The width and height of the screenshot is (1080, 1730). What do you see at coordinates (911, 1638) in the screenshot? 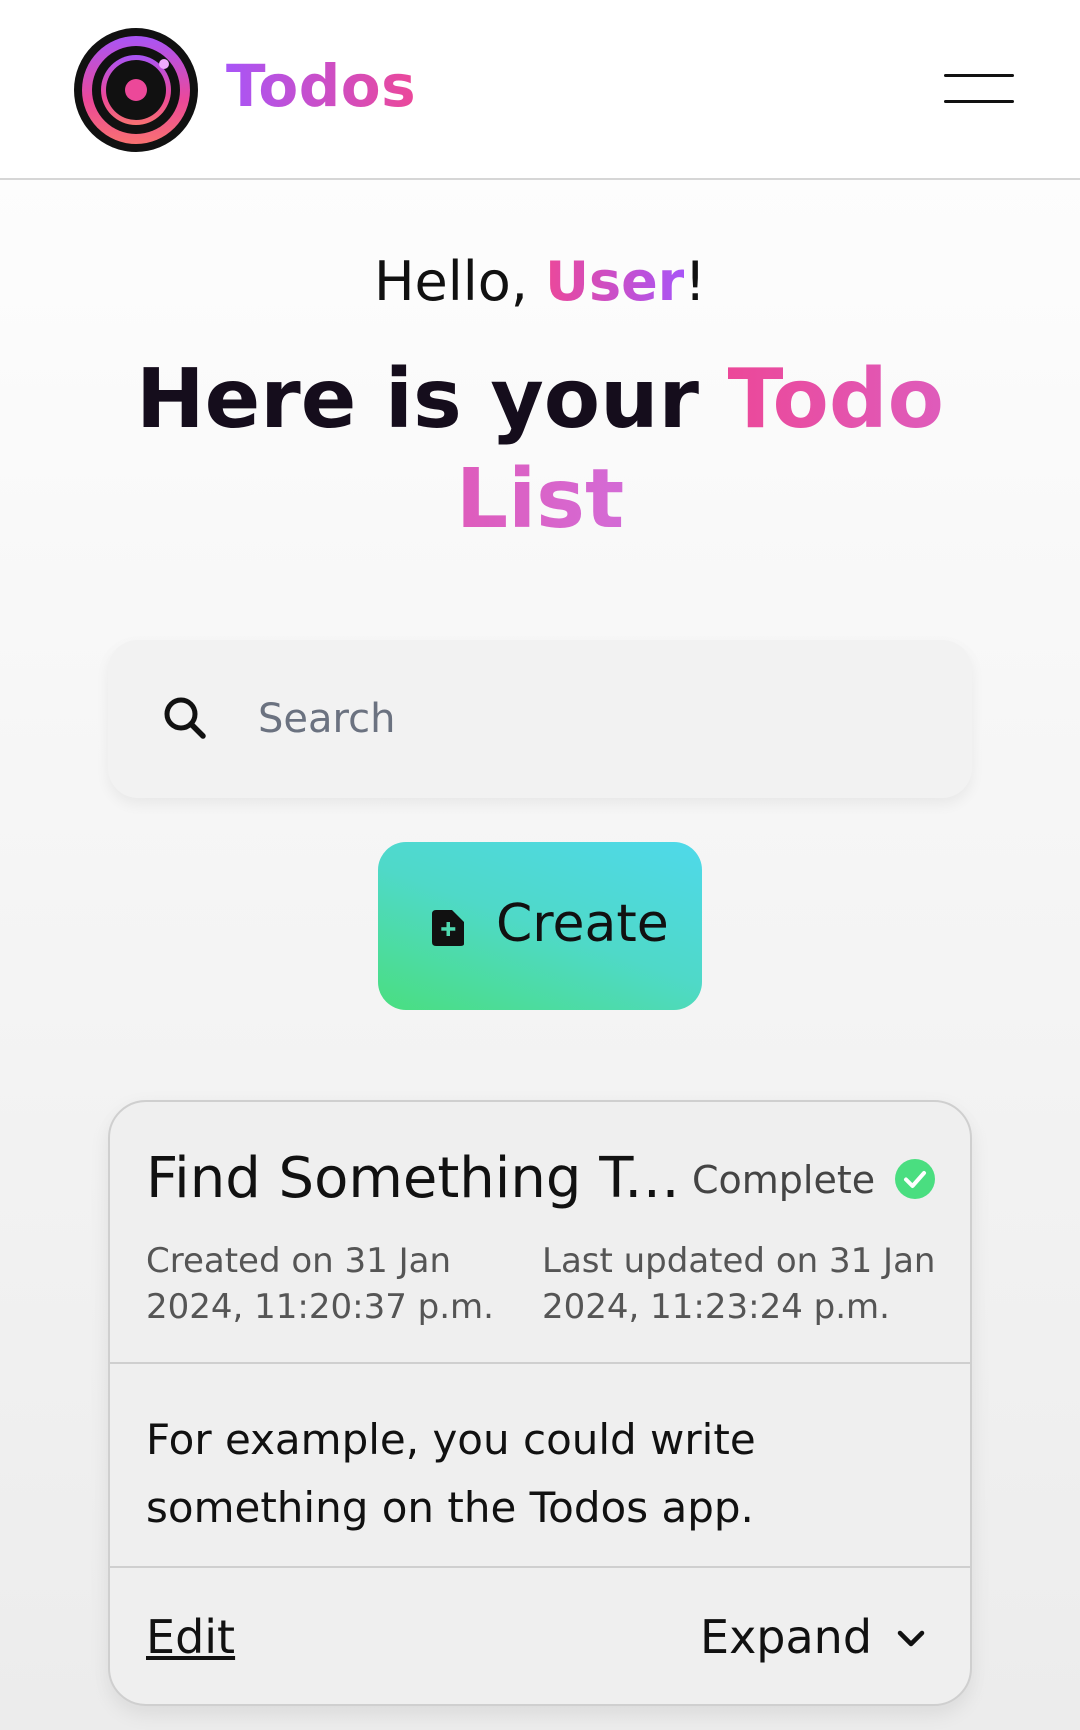
I see `chevron-down-icon` at bounding box center [911, 1638].